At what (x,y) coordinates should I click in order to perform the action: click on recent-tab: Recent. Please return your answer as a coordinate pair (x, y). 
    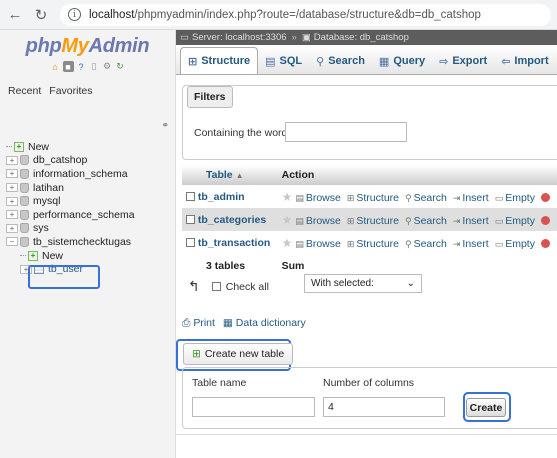
    Looking at the image, I should click on (24, 91).